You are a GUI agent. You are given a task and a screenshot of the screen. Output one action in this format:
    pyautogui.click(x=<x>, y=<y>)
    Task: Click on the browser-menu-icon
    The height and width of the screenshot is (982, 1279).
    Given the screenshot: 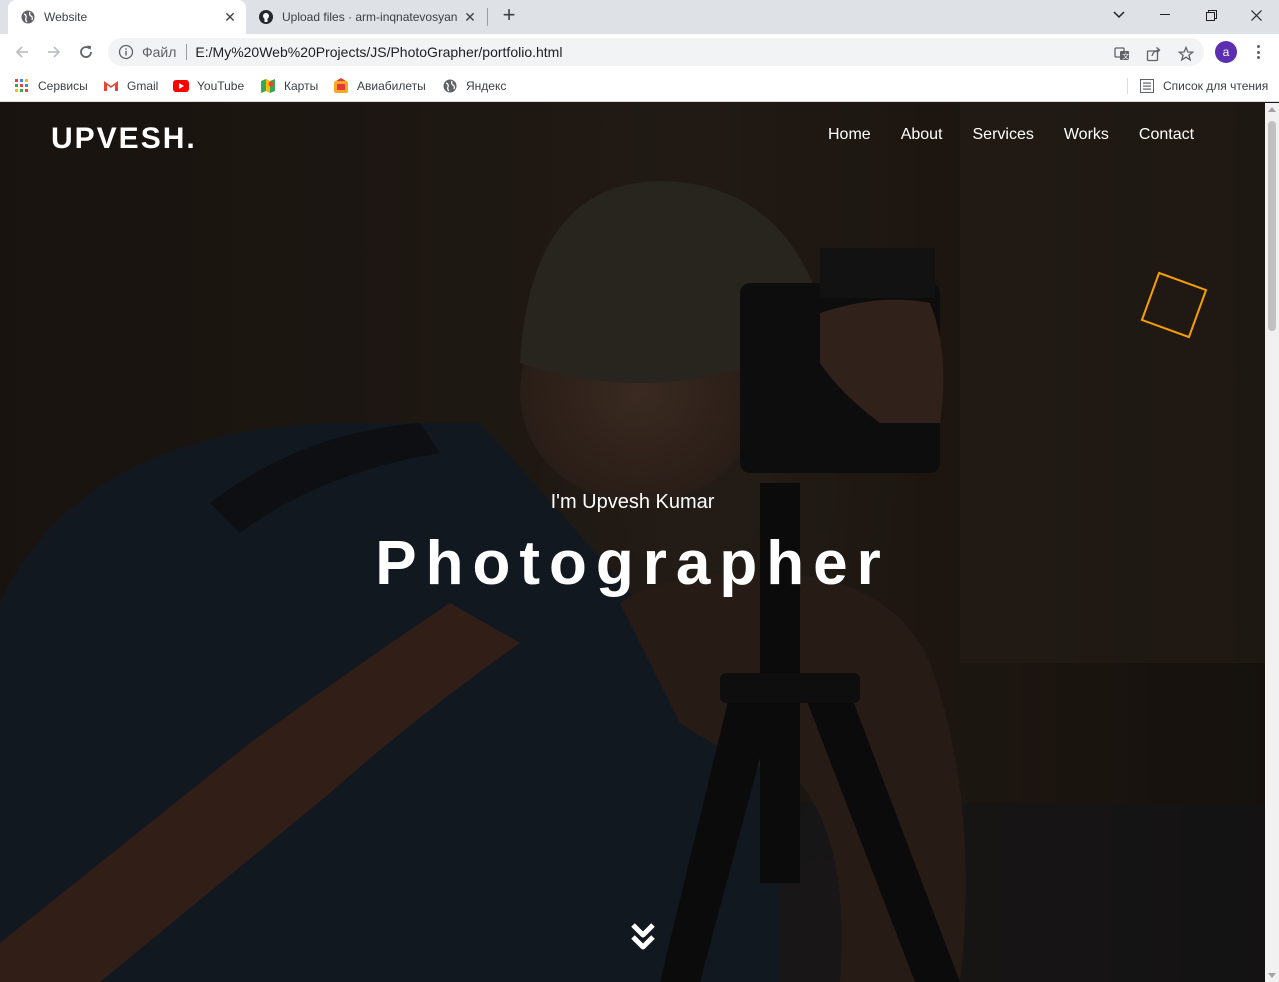 What is the action you would take?
    pyautogui.click(x=1258, y=52)
    